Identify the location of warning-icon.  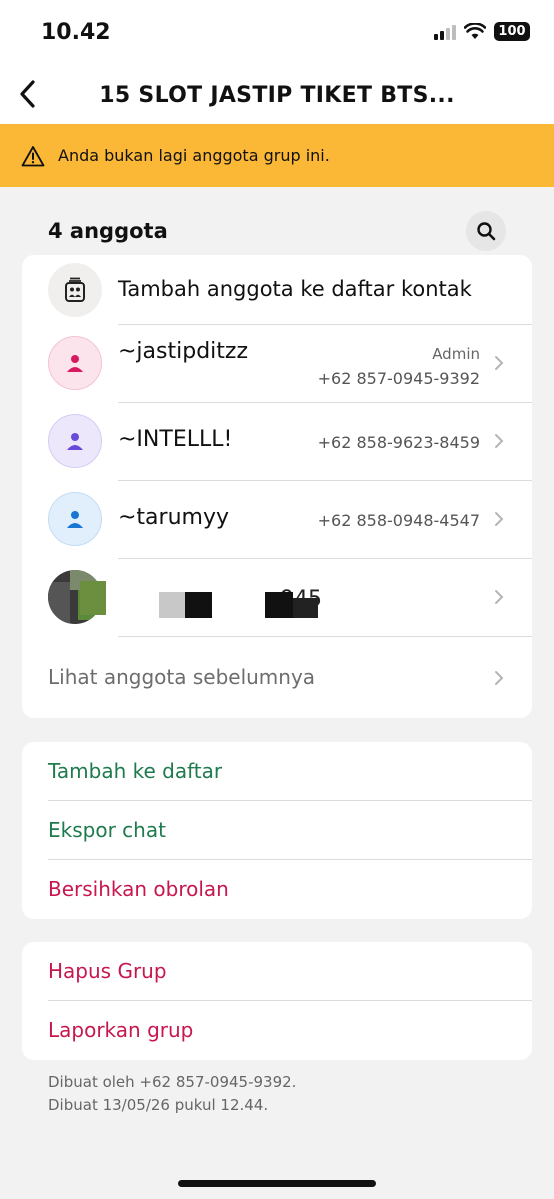
(33, 155).